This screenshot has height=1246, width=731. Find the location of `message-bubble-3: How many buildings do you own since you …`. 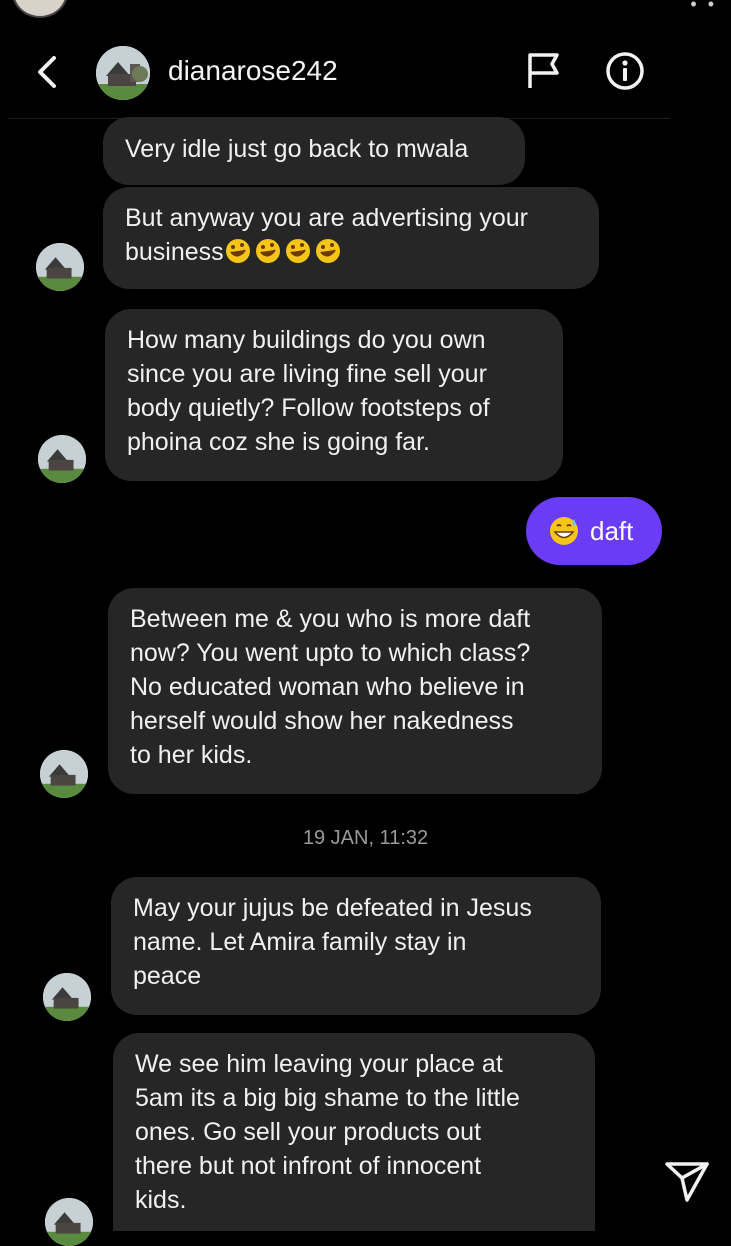

message-bubble-3: How many buildings do you own since you … is located at coordinates (334, 395).